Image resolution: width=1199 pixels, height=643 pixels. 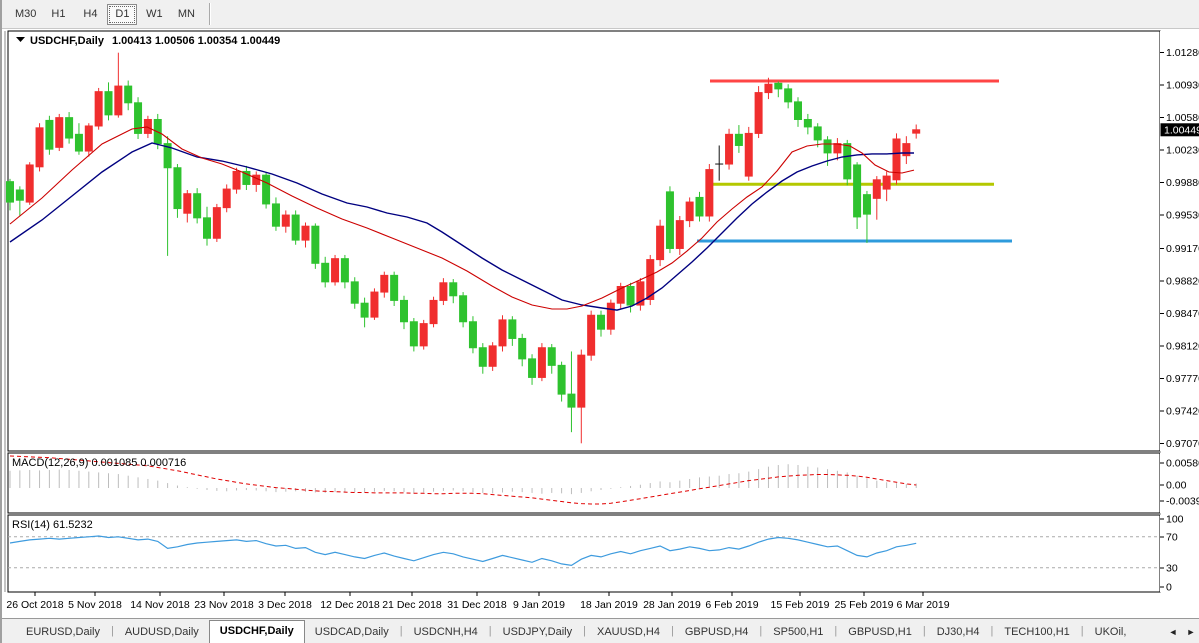 What do you see at coordinates (162, 633) in the screenshot?
I see `chart-tab-audusd: AUDUSD,Daily` at bounding box center [162, 633].